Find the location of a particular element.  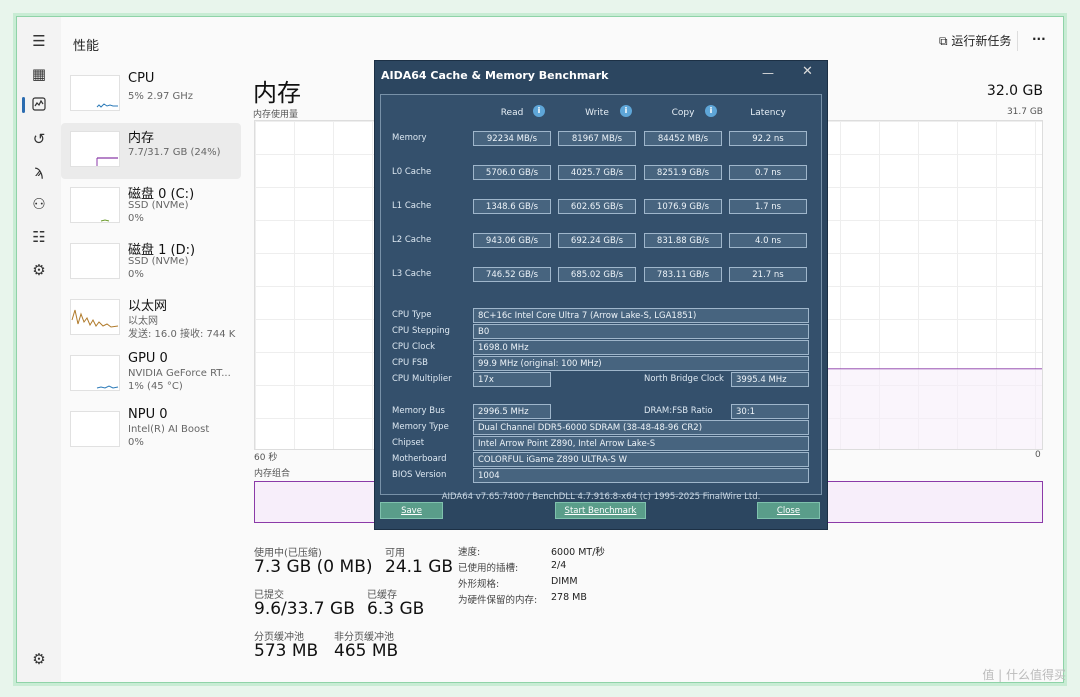

bench-row-label: L0 Cache is located at coordinates (412, 172).